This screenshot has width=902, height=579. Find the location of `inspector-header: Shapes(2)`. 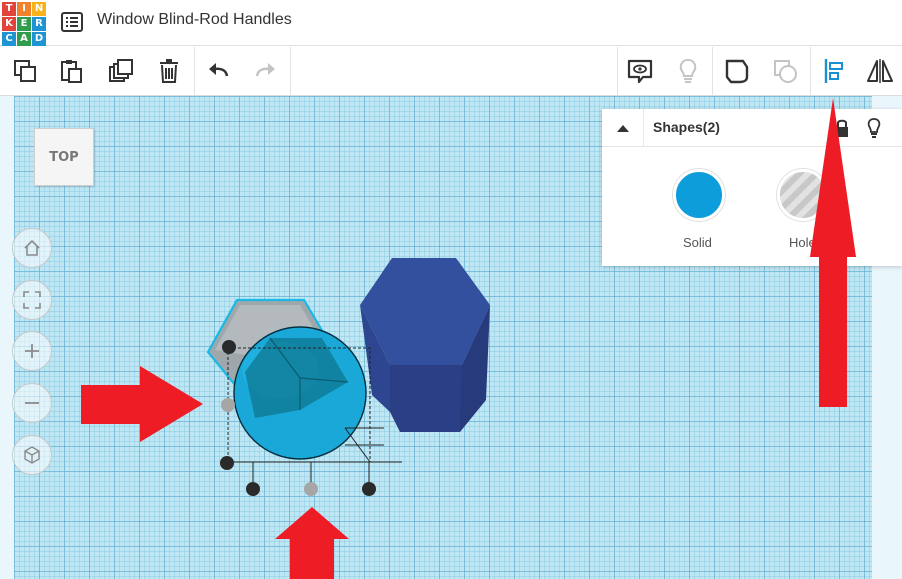

inspector-header: Shapes(2) is located at coordinates (752, 128).